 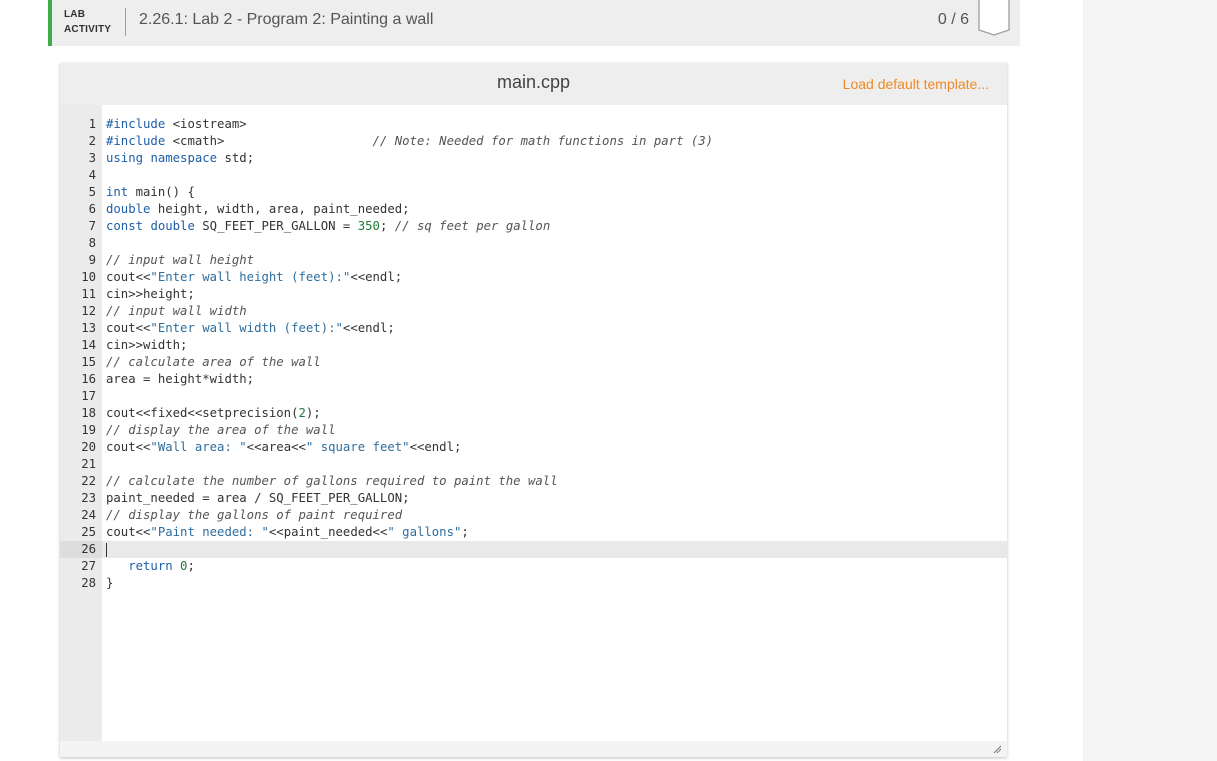 What do you see at coordinates (88, 345) in the screenshot?
I see `line-number: 14` at bounding box center [88, 345].